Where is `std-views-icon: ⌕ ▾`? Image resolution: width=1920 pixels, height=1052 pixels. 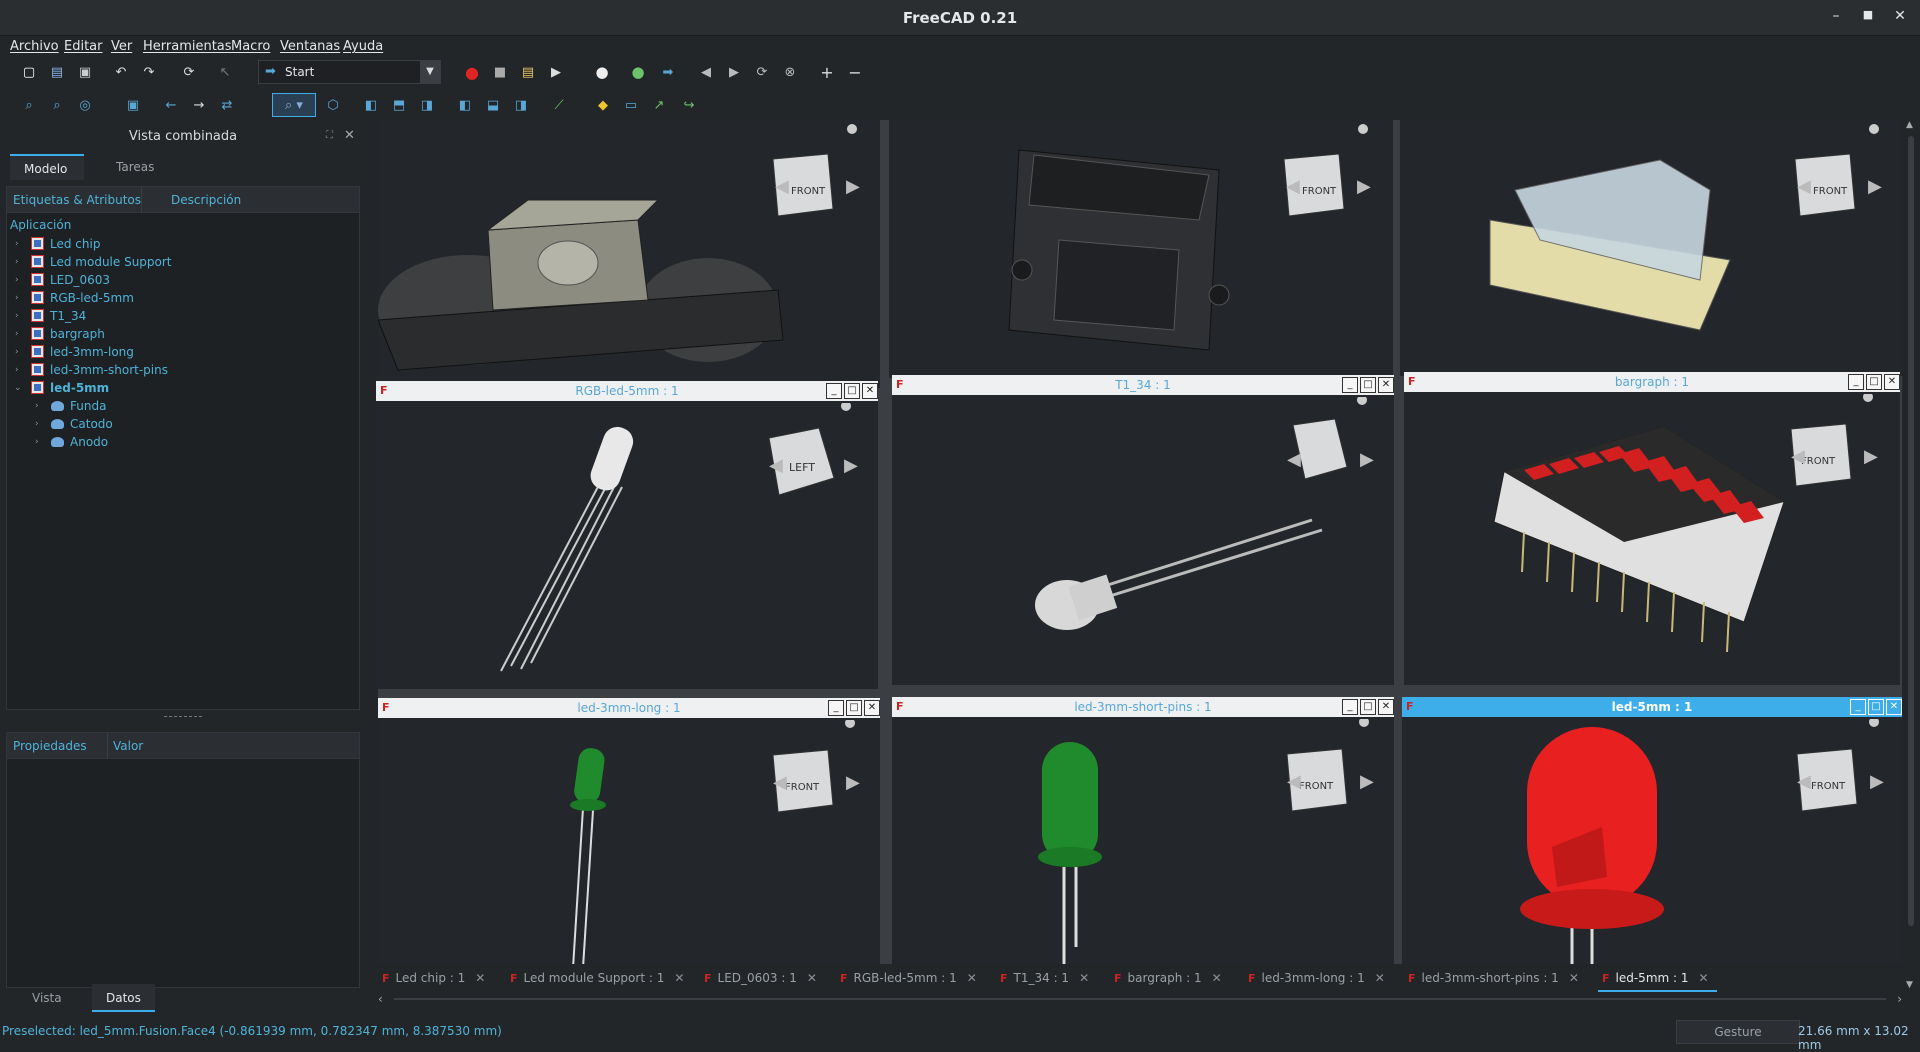
std-views-icon: ⌕ ▾ is located at coordinates (294, 105).